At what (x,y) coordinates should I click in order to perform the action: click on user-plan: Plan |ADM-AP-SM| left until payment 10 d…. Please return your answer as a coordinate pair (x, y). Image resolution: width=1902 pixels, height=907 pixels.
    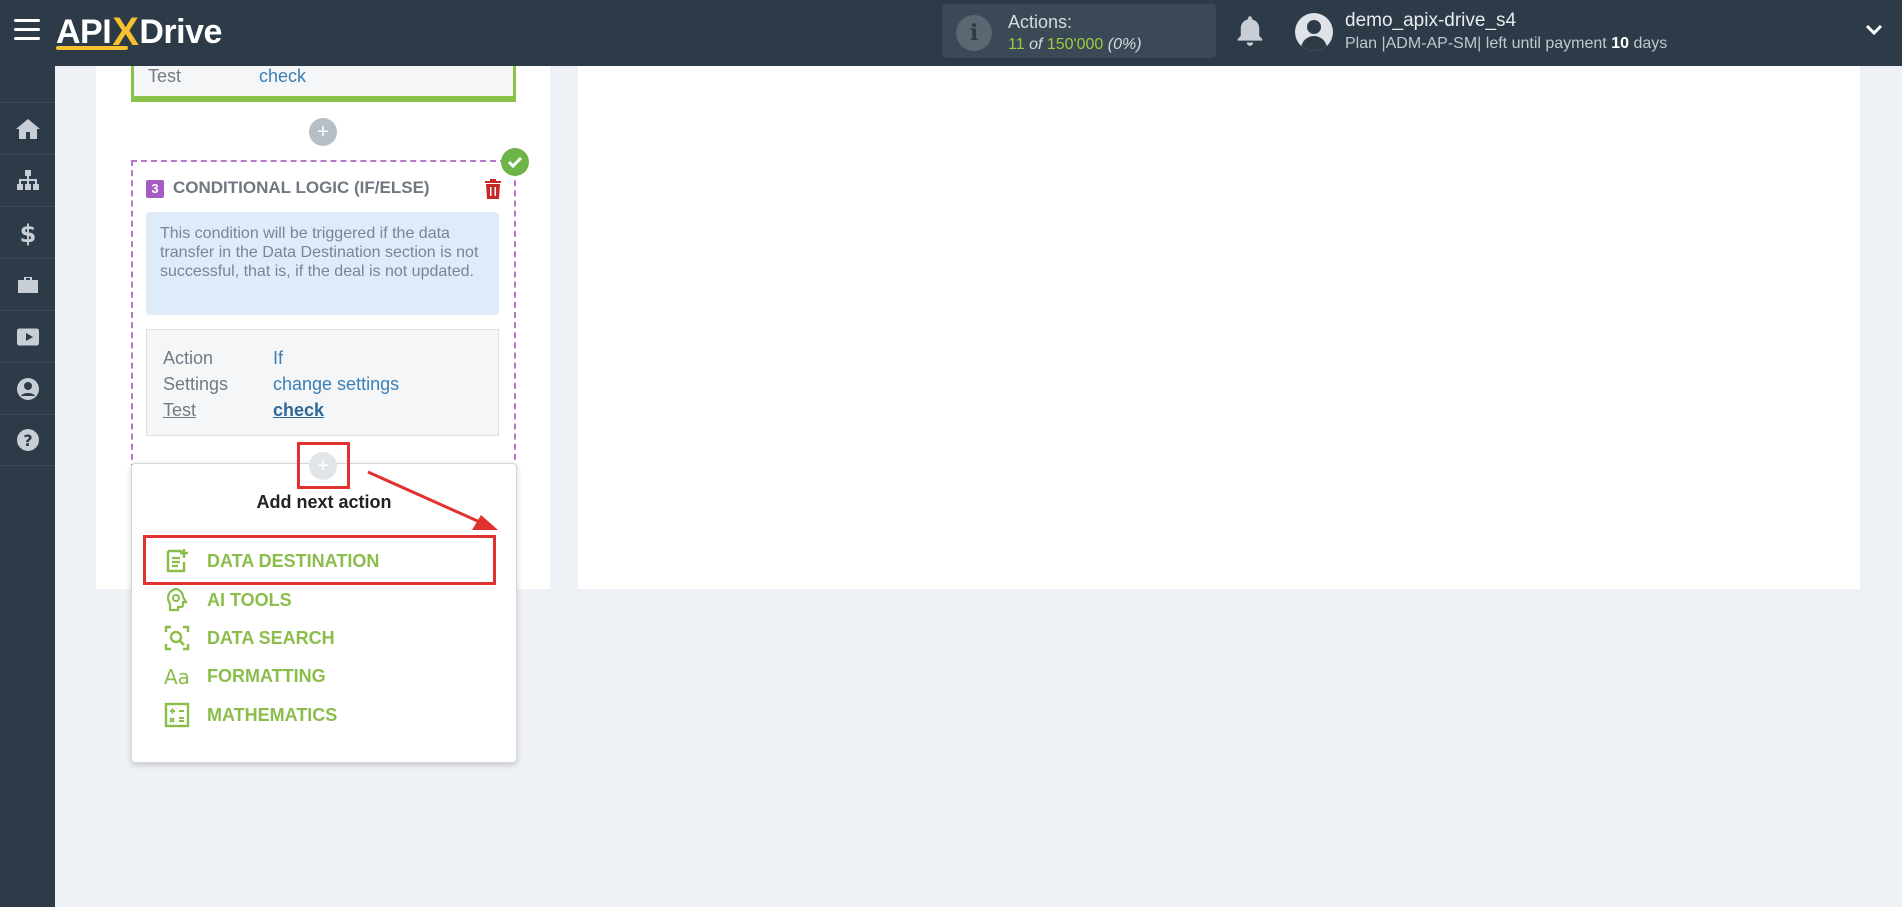
    Looking at the image, I should click on (1506, 43).